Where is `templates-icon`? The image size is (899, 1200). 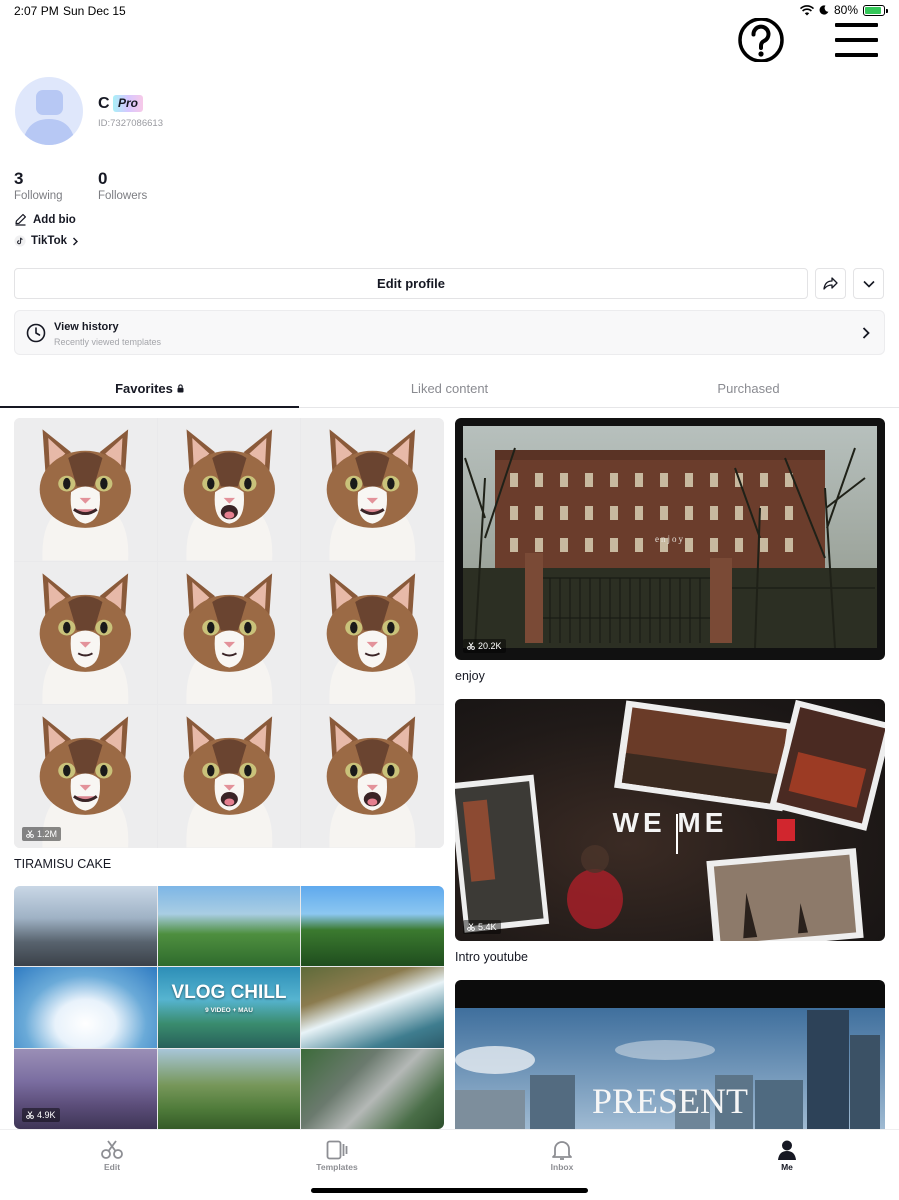
templates-icon is located at coordinates (337, 1150).